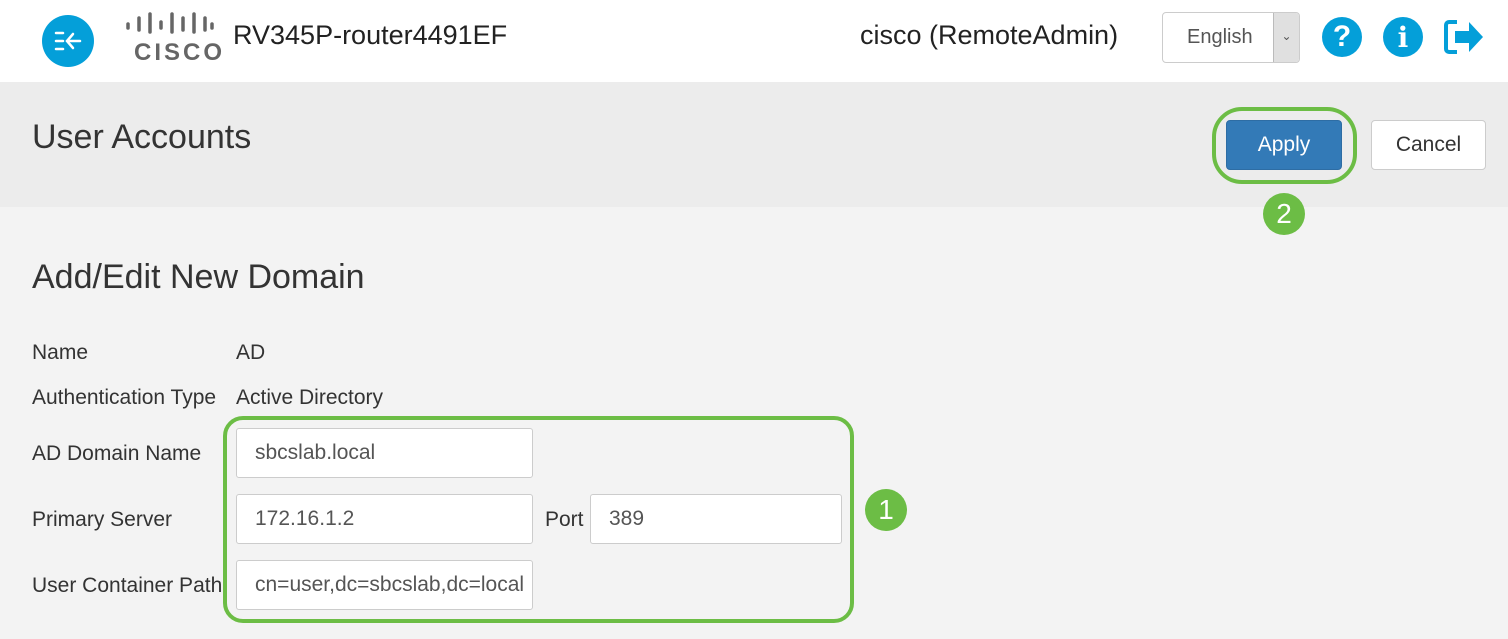  I want to click on cancel-button: Cancel, so click(1428, 145).